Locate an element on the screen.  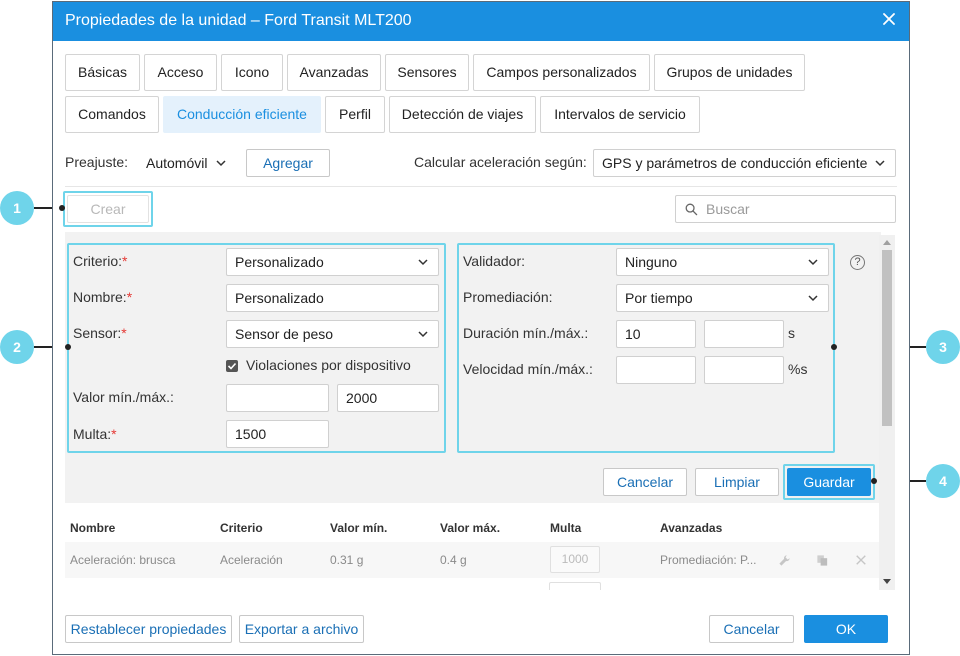
tab-comandos: Comandos is located at coordinates (112, 114).